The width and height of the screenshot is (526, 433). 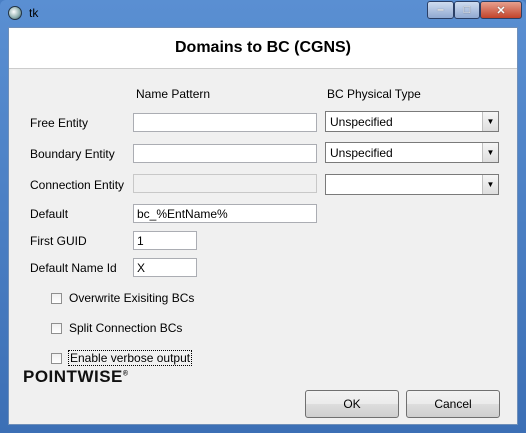 I want to click on logo-text: POINTWISE, so click(x=73, y=376).